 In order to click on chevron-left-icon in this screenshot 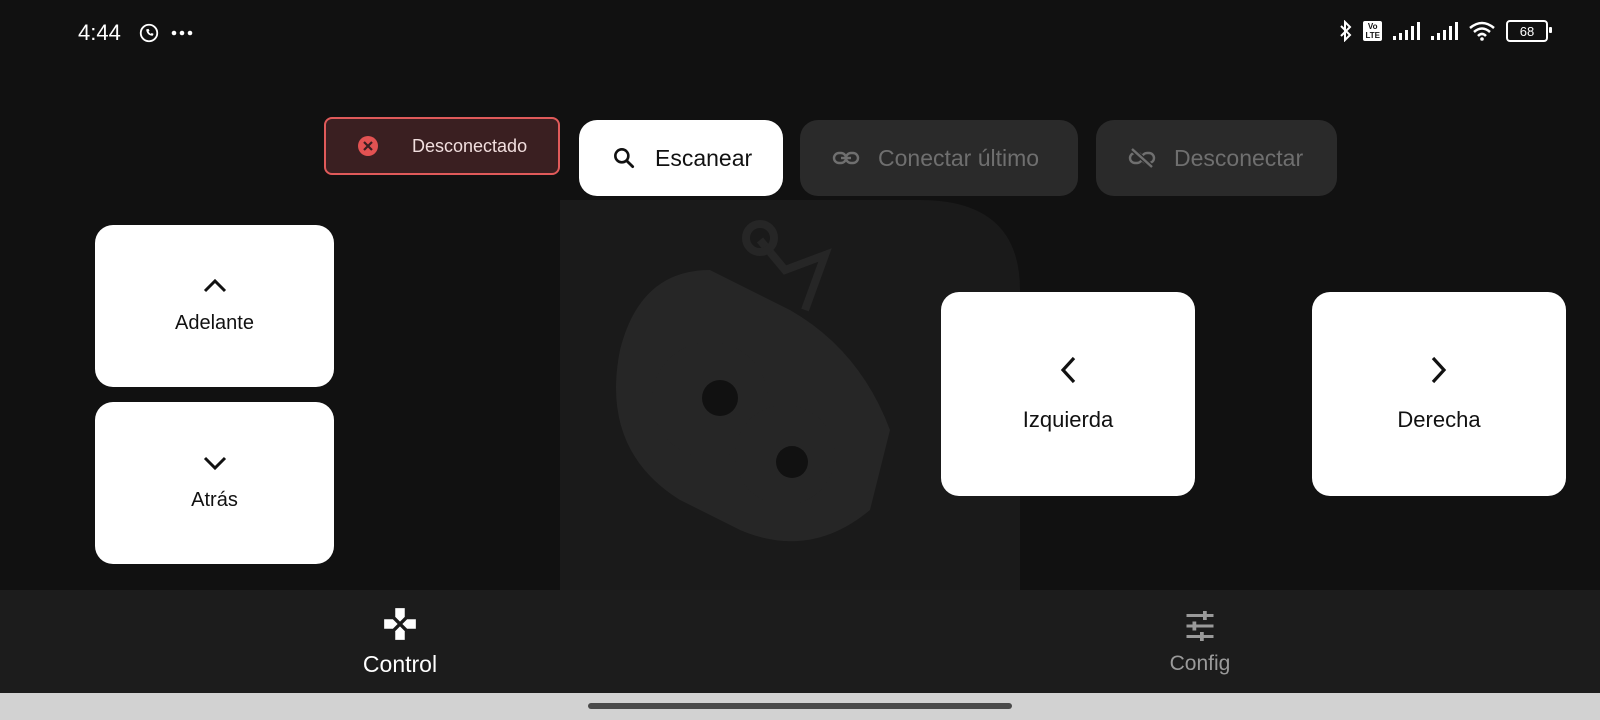, I will do `click(1068, 370)`.